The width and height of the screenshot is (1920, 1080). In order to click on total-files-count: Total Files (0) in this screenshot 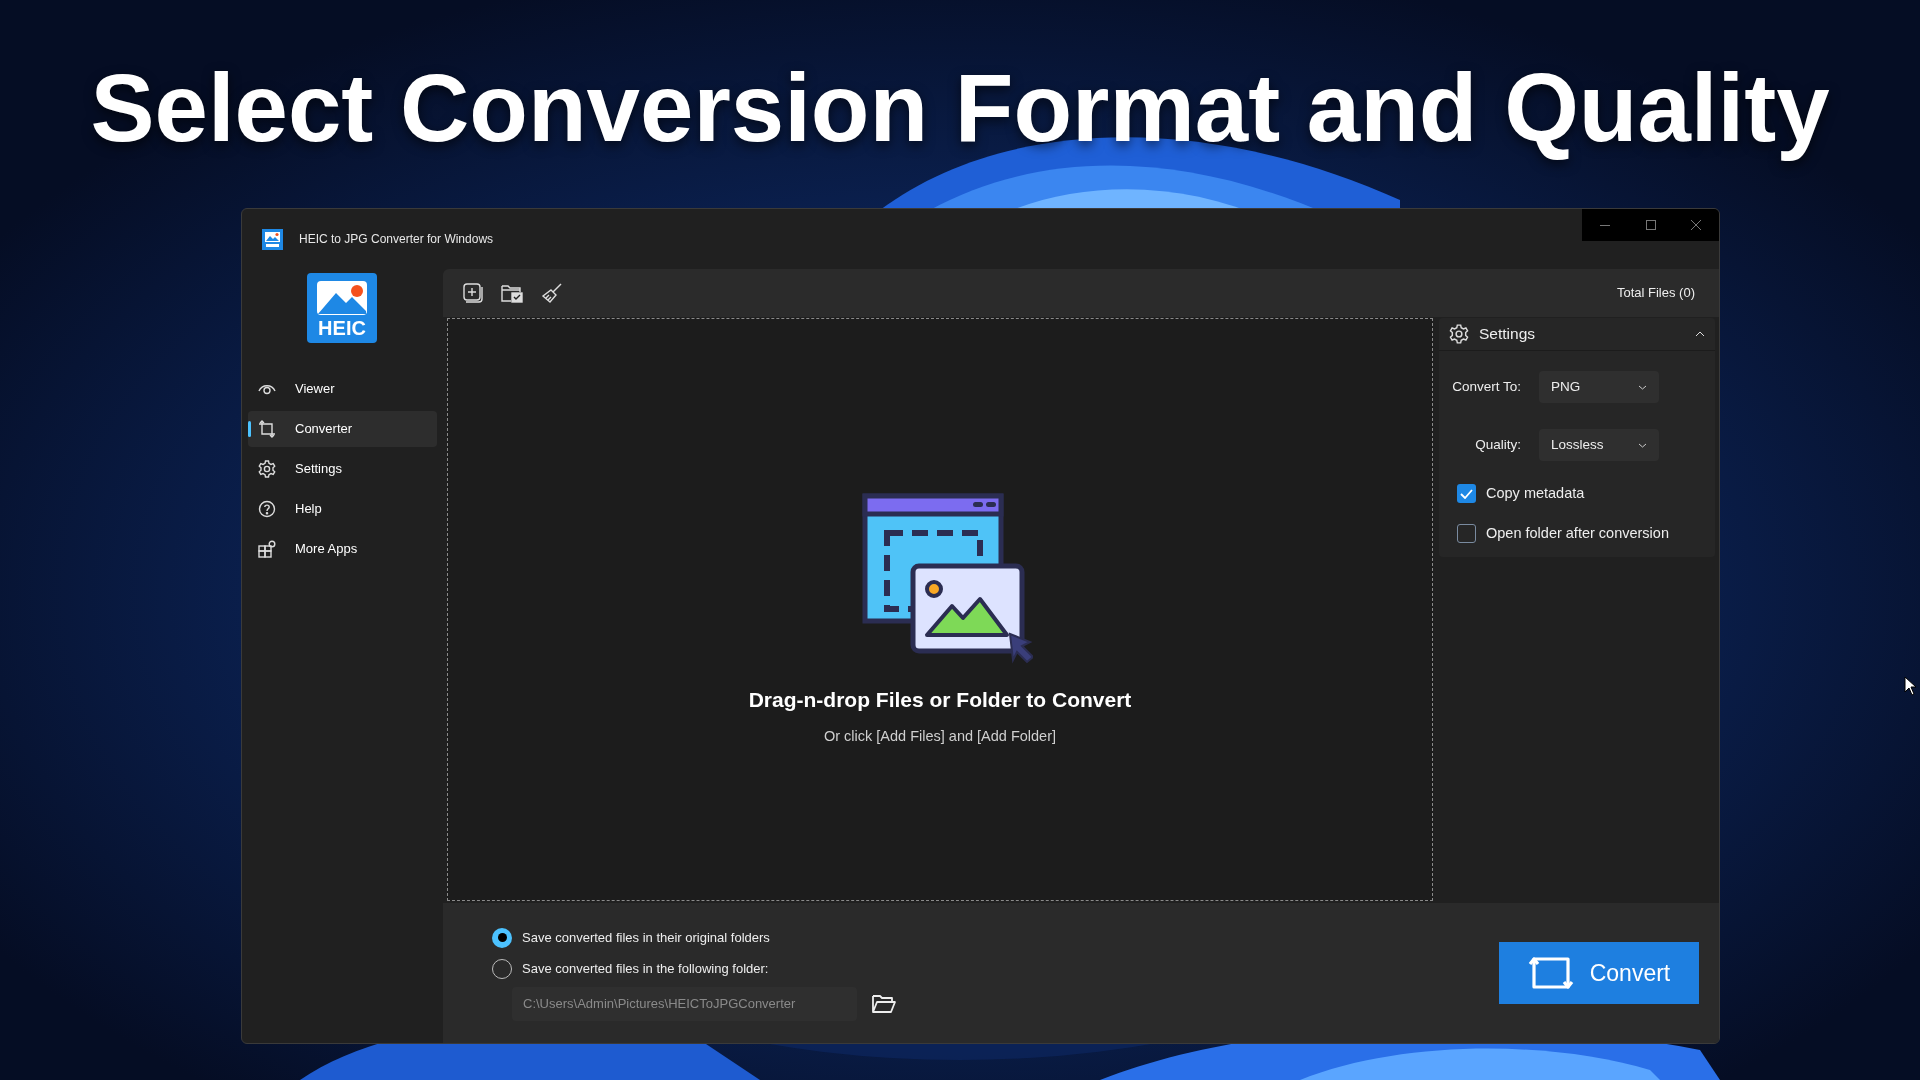, I will do `click(1655, 293)`.